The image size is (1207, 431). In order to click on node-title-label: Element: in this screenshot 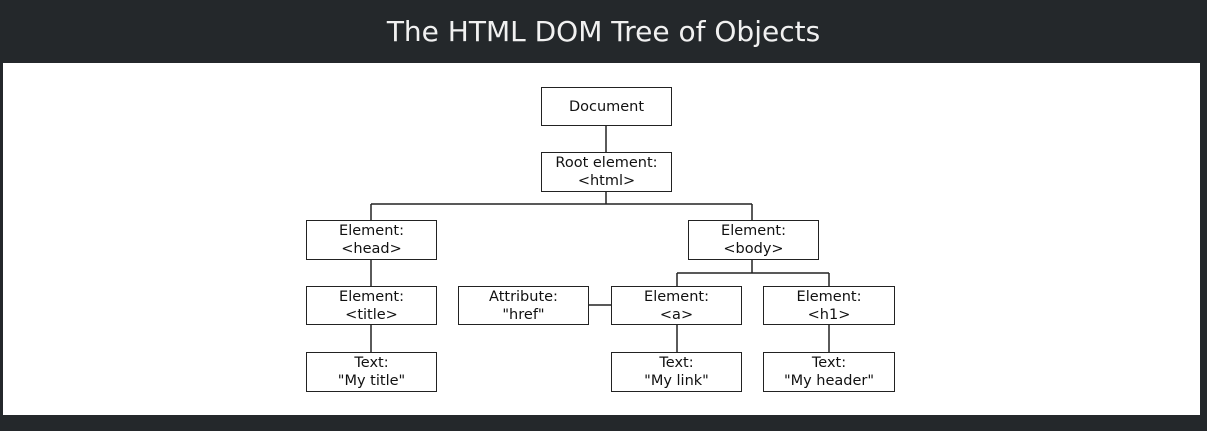, I will do `click(371, 296)`.